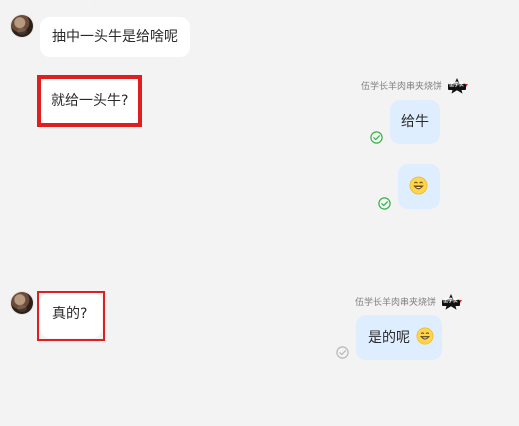  I want to click on outgoing-emoji-bubble, so click(419, 186).